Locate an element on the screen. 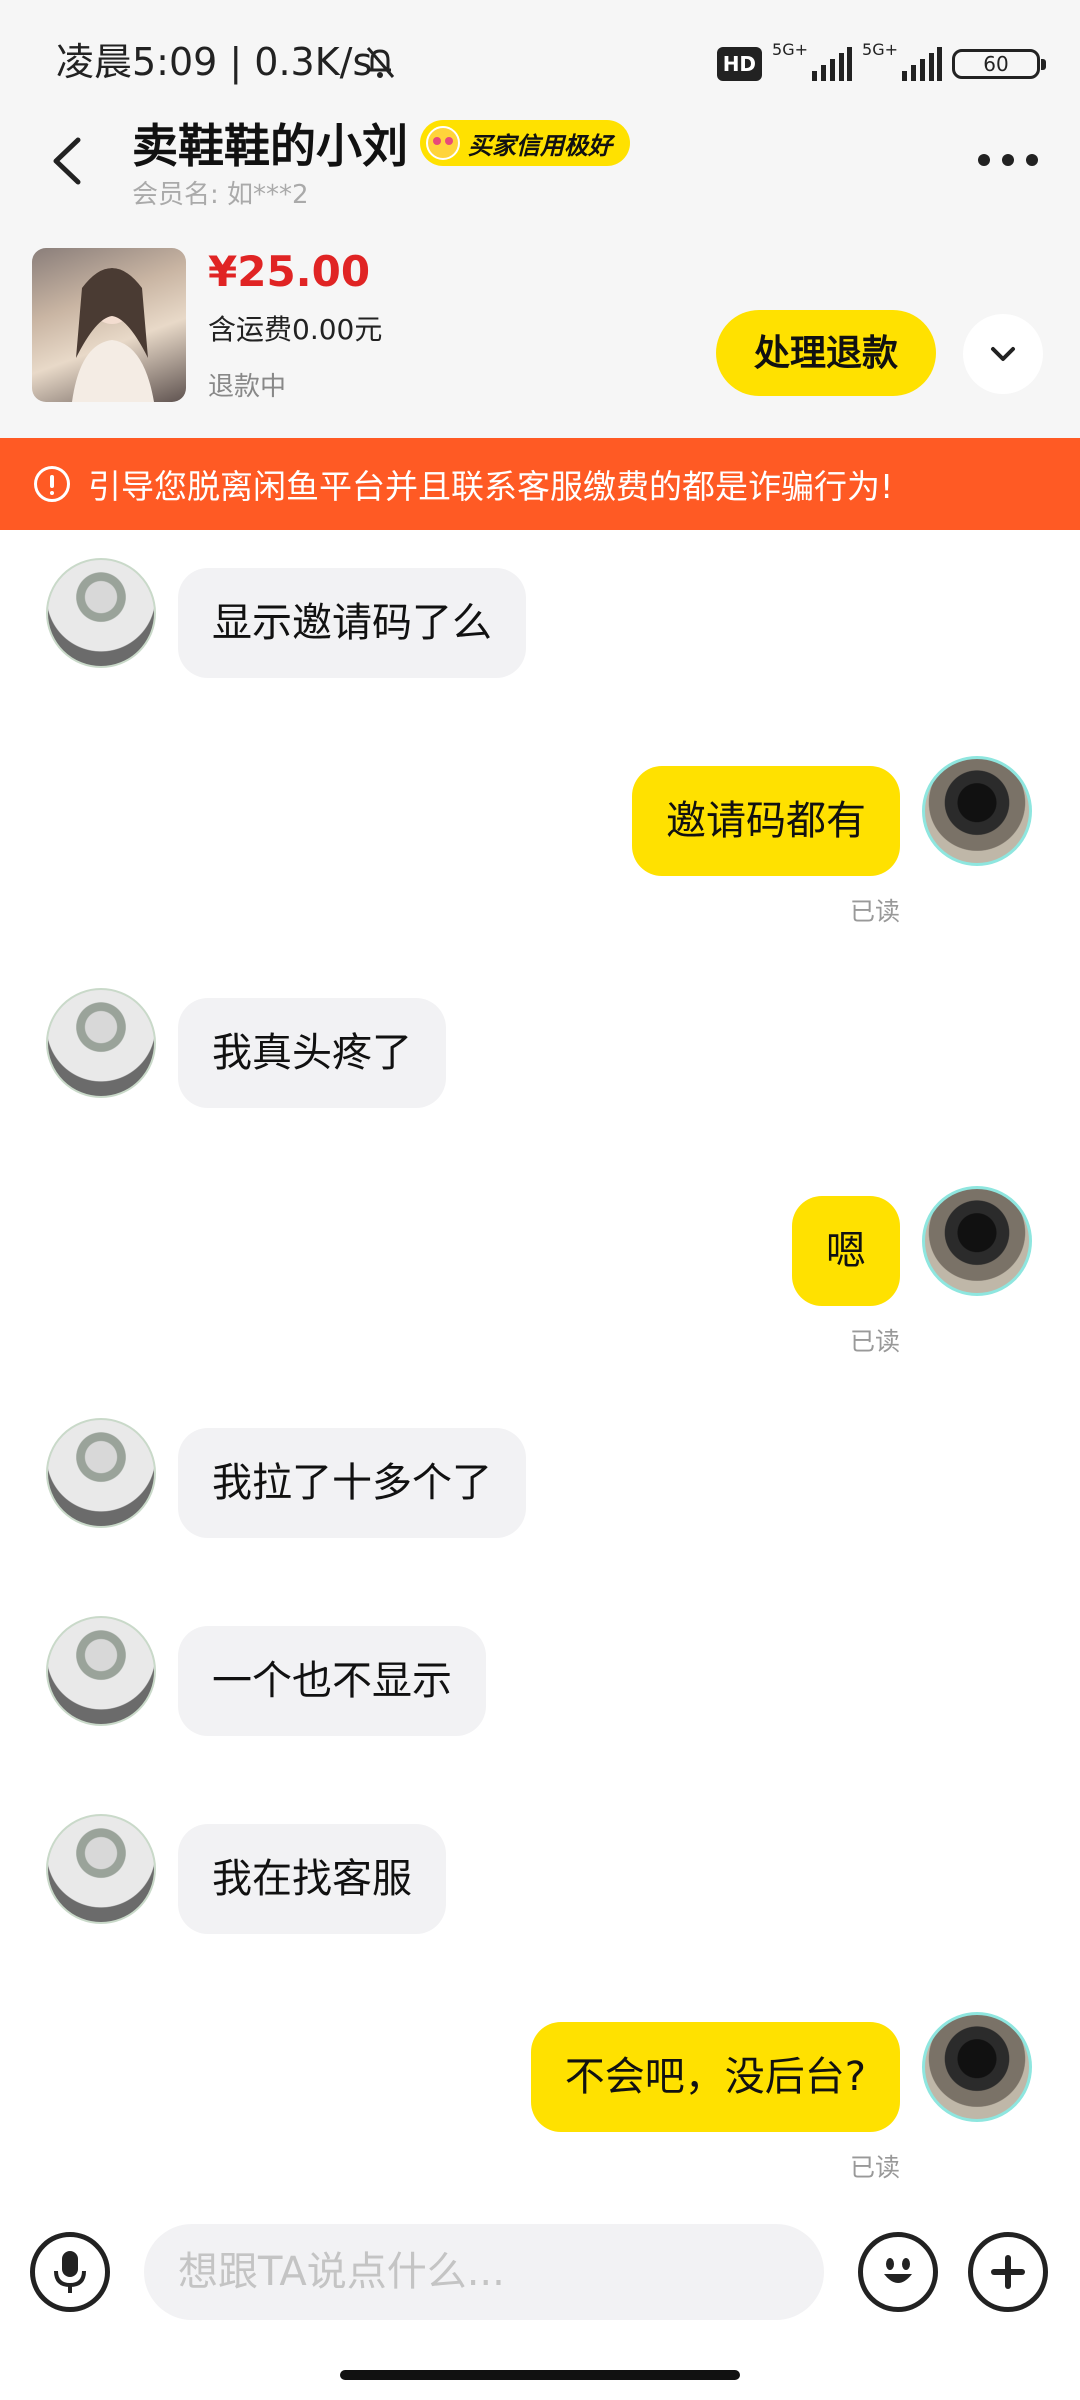 Image resolution: width=1080 pixels, height=2400 pixels. input-bar is located at coordinates (540, 2275).